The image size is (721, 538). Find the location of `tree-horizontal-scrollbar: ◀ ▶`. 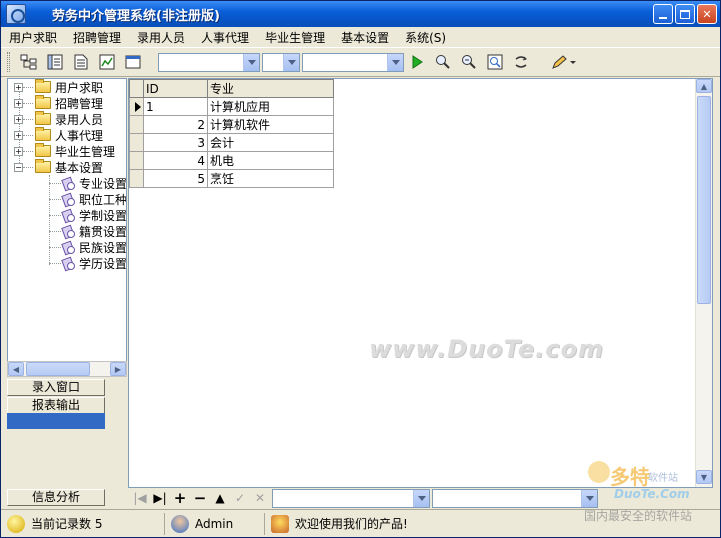

tree-horizontal-scrollbar: ◀ ▶ is located at coordinates (67, 369).